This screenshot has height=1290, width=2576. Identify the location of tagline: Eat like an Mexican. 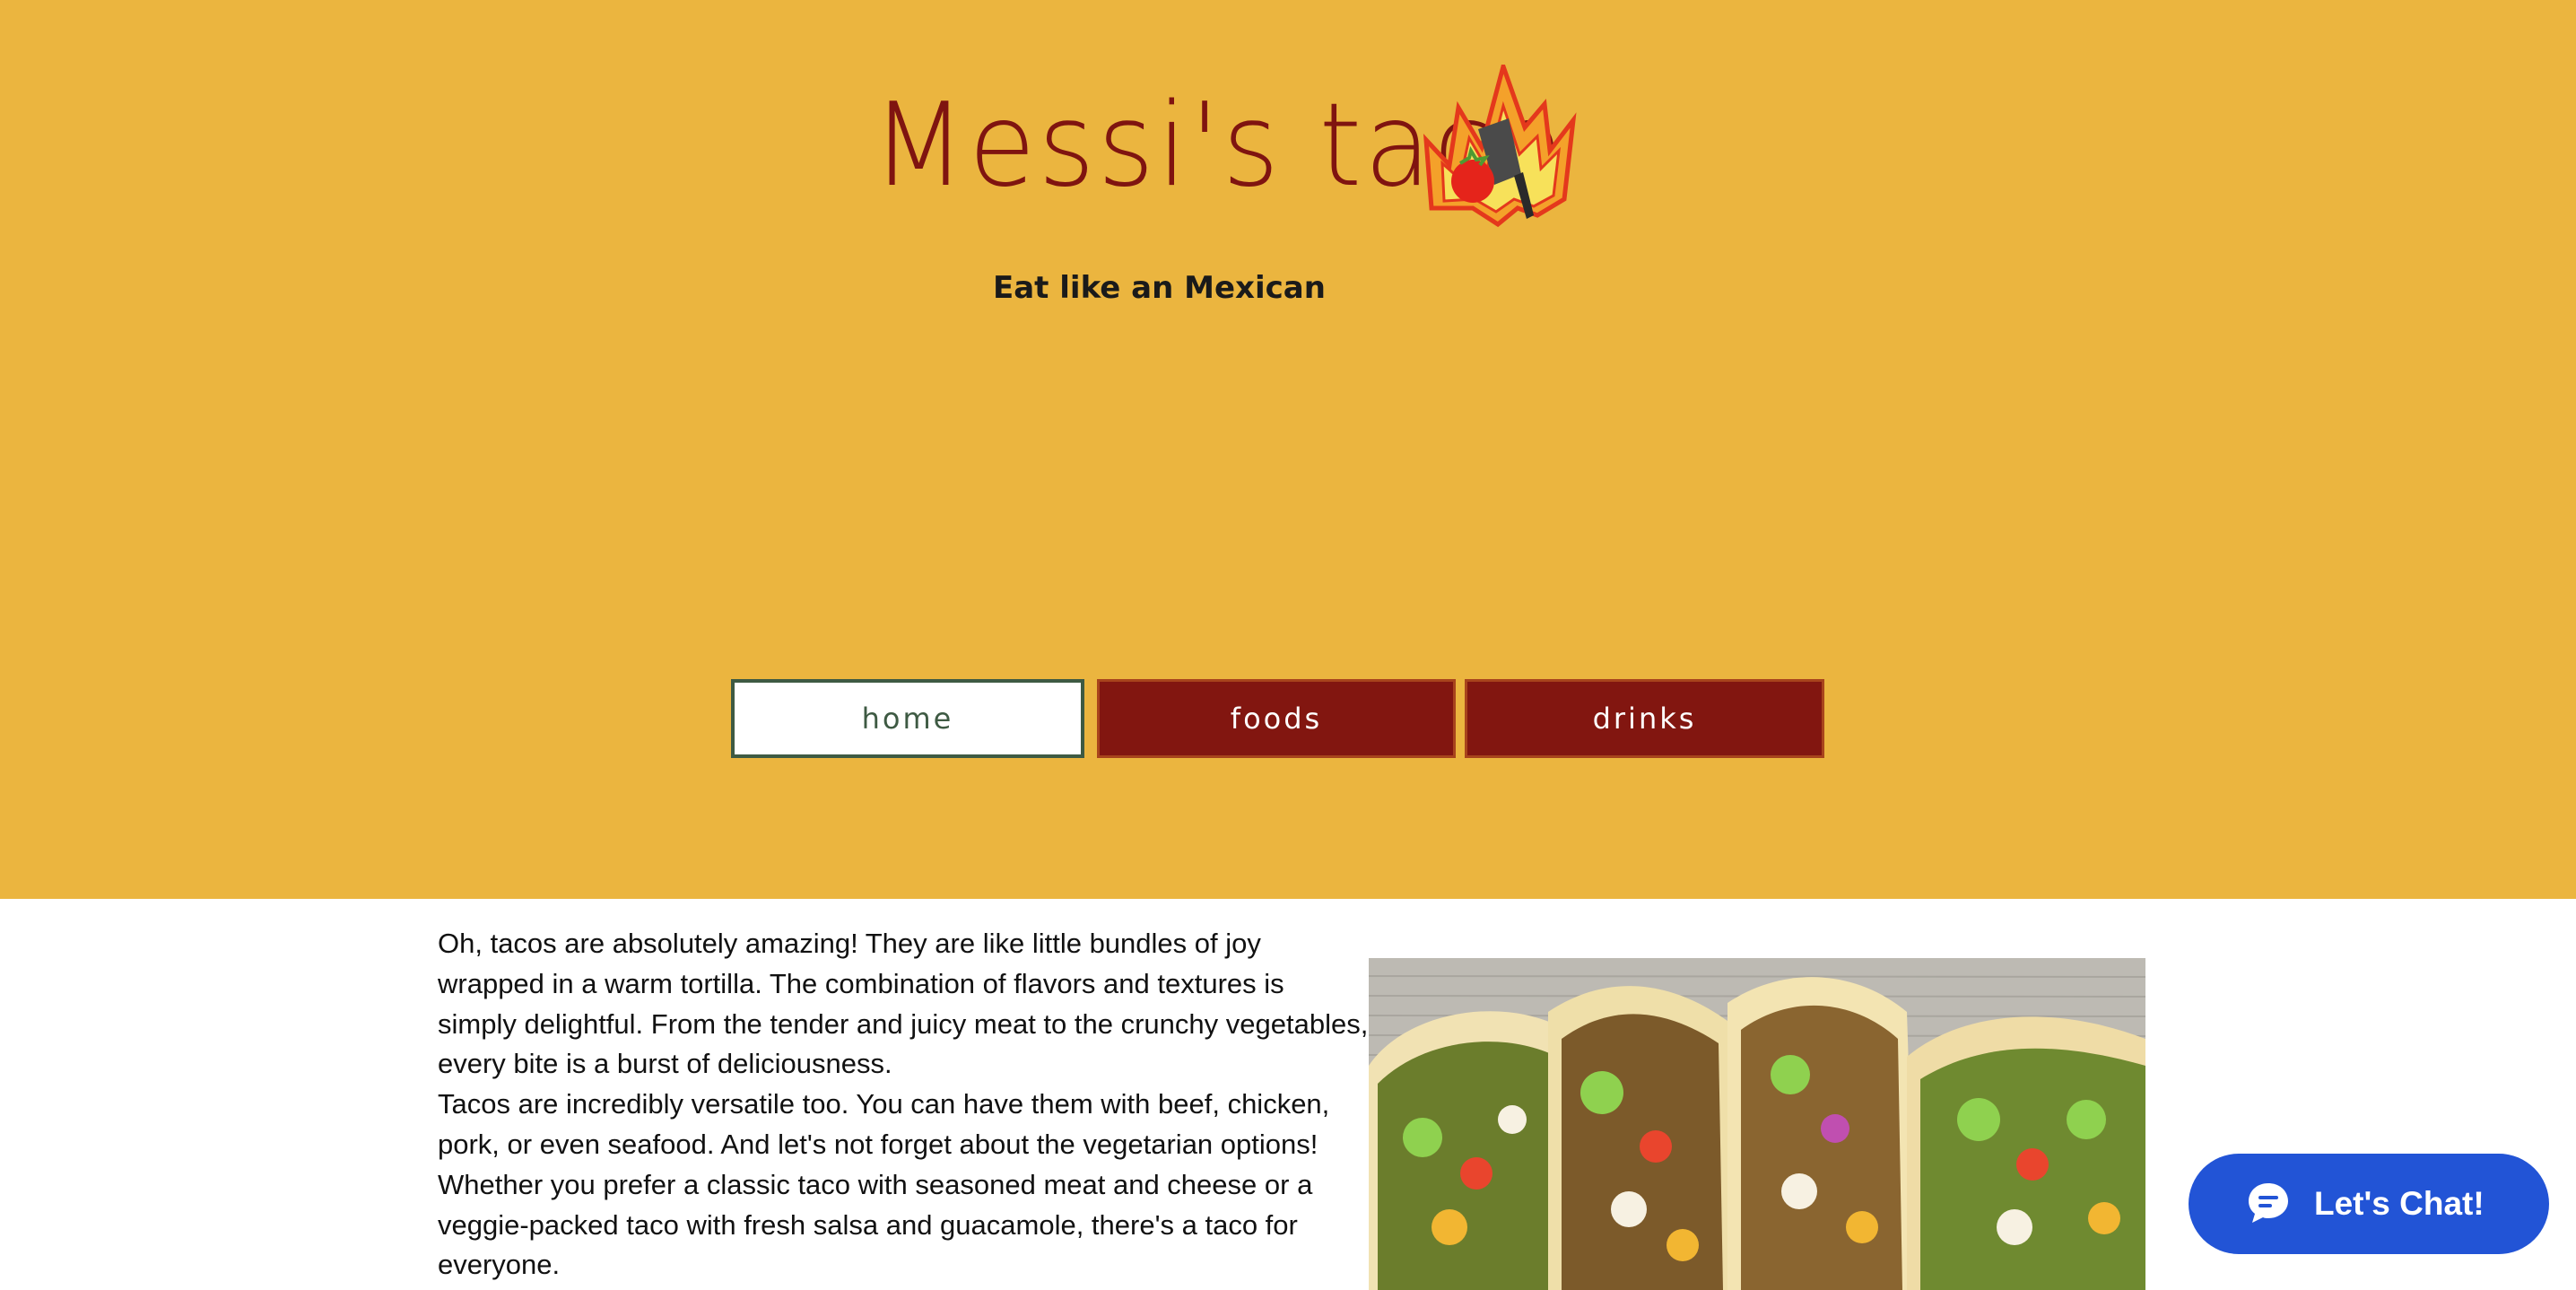
(1159, 288).